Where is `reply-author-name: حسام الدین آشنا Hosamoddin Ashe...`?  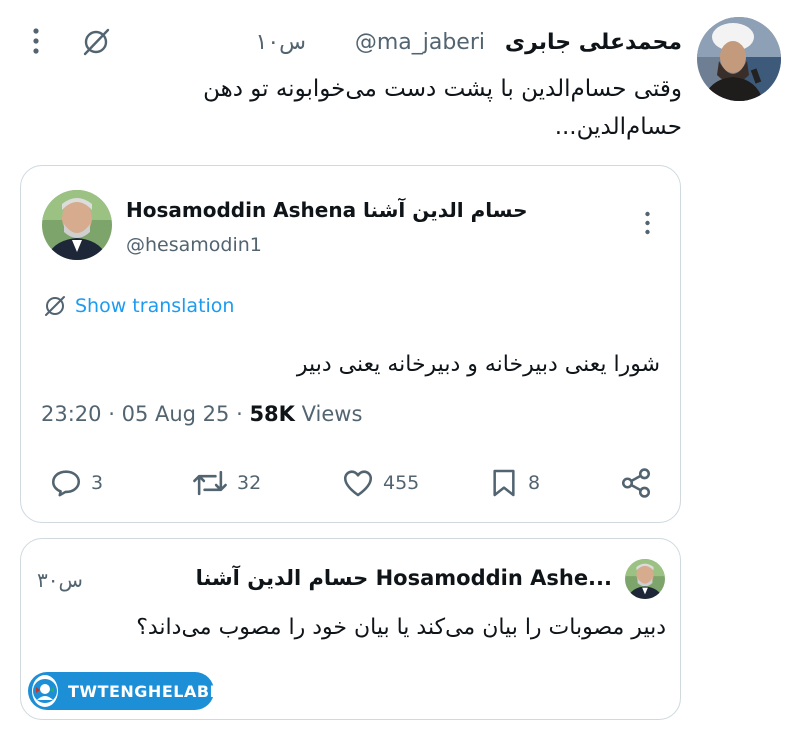 reply-author-name: حسام الدین آشنا Hosamoddin Ashe... is located at coordinates (404, 578).